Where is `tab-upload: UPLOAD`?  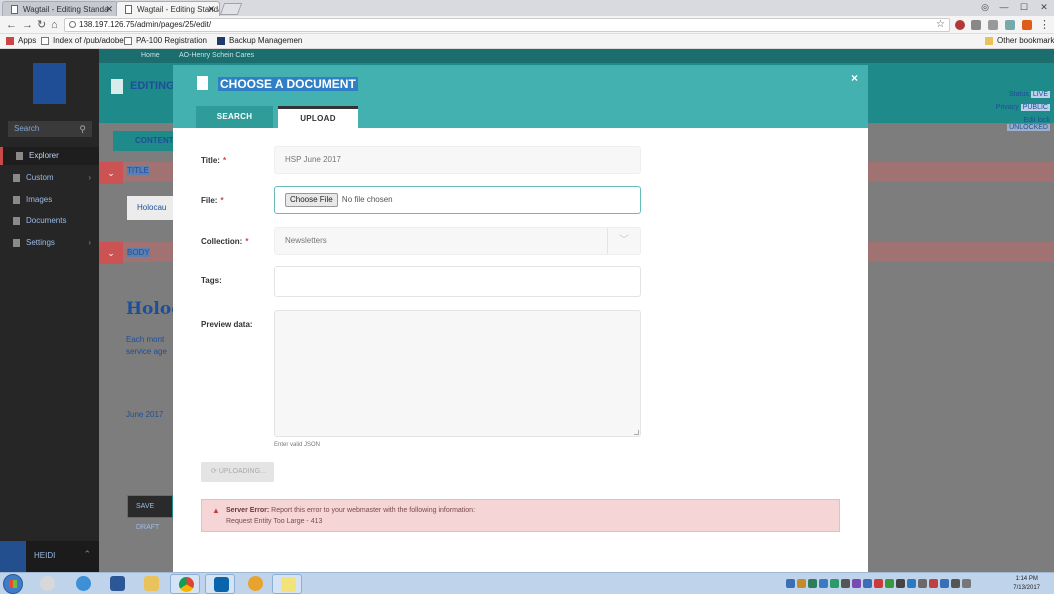 tab-upload: UPLOAD is located at coordinates (318, 117).